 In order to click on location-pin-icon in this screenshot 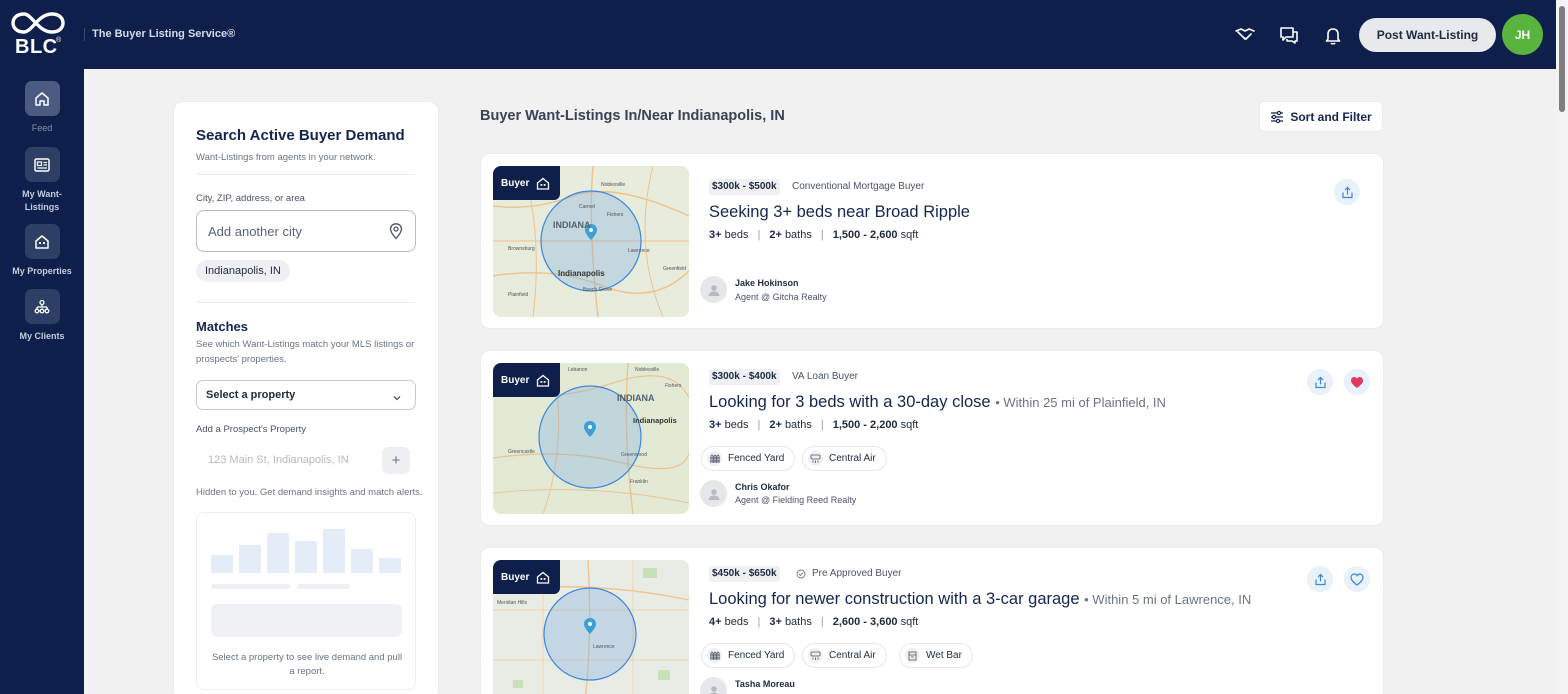, I will do `click(396, 231)`.